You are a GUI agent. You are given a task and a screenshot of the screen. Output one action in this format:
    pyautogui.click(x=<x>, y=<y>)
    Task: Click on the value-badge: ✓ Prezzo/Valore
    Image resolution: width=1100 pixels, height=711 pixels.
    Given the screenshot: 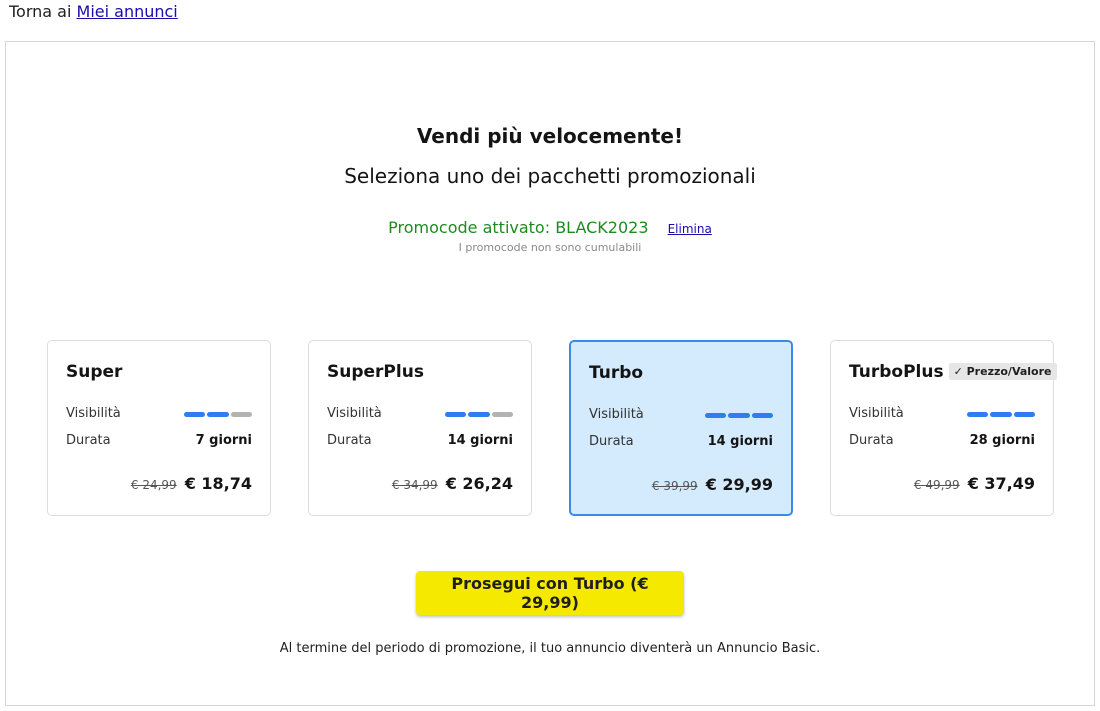 What is the action you would take?
    pyautogui.click(x=1002, y=371)
    